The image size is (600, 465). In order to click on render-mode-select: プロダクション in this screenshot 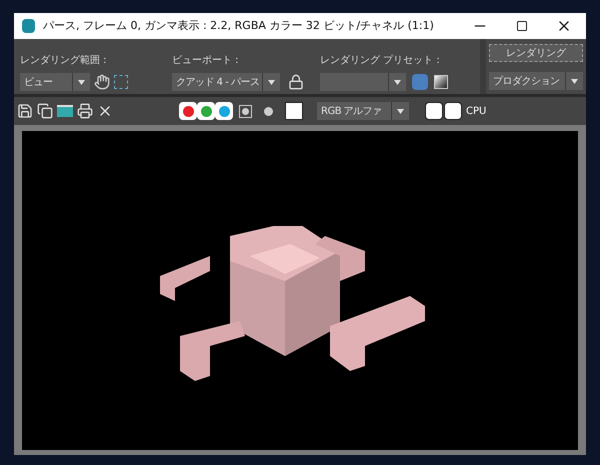, I will do `click(536, 81)`.